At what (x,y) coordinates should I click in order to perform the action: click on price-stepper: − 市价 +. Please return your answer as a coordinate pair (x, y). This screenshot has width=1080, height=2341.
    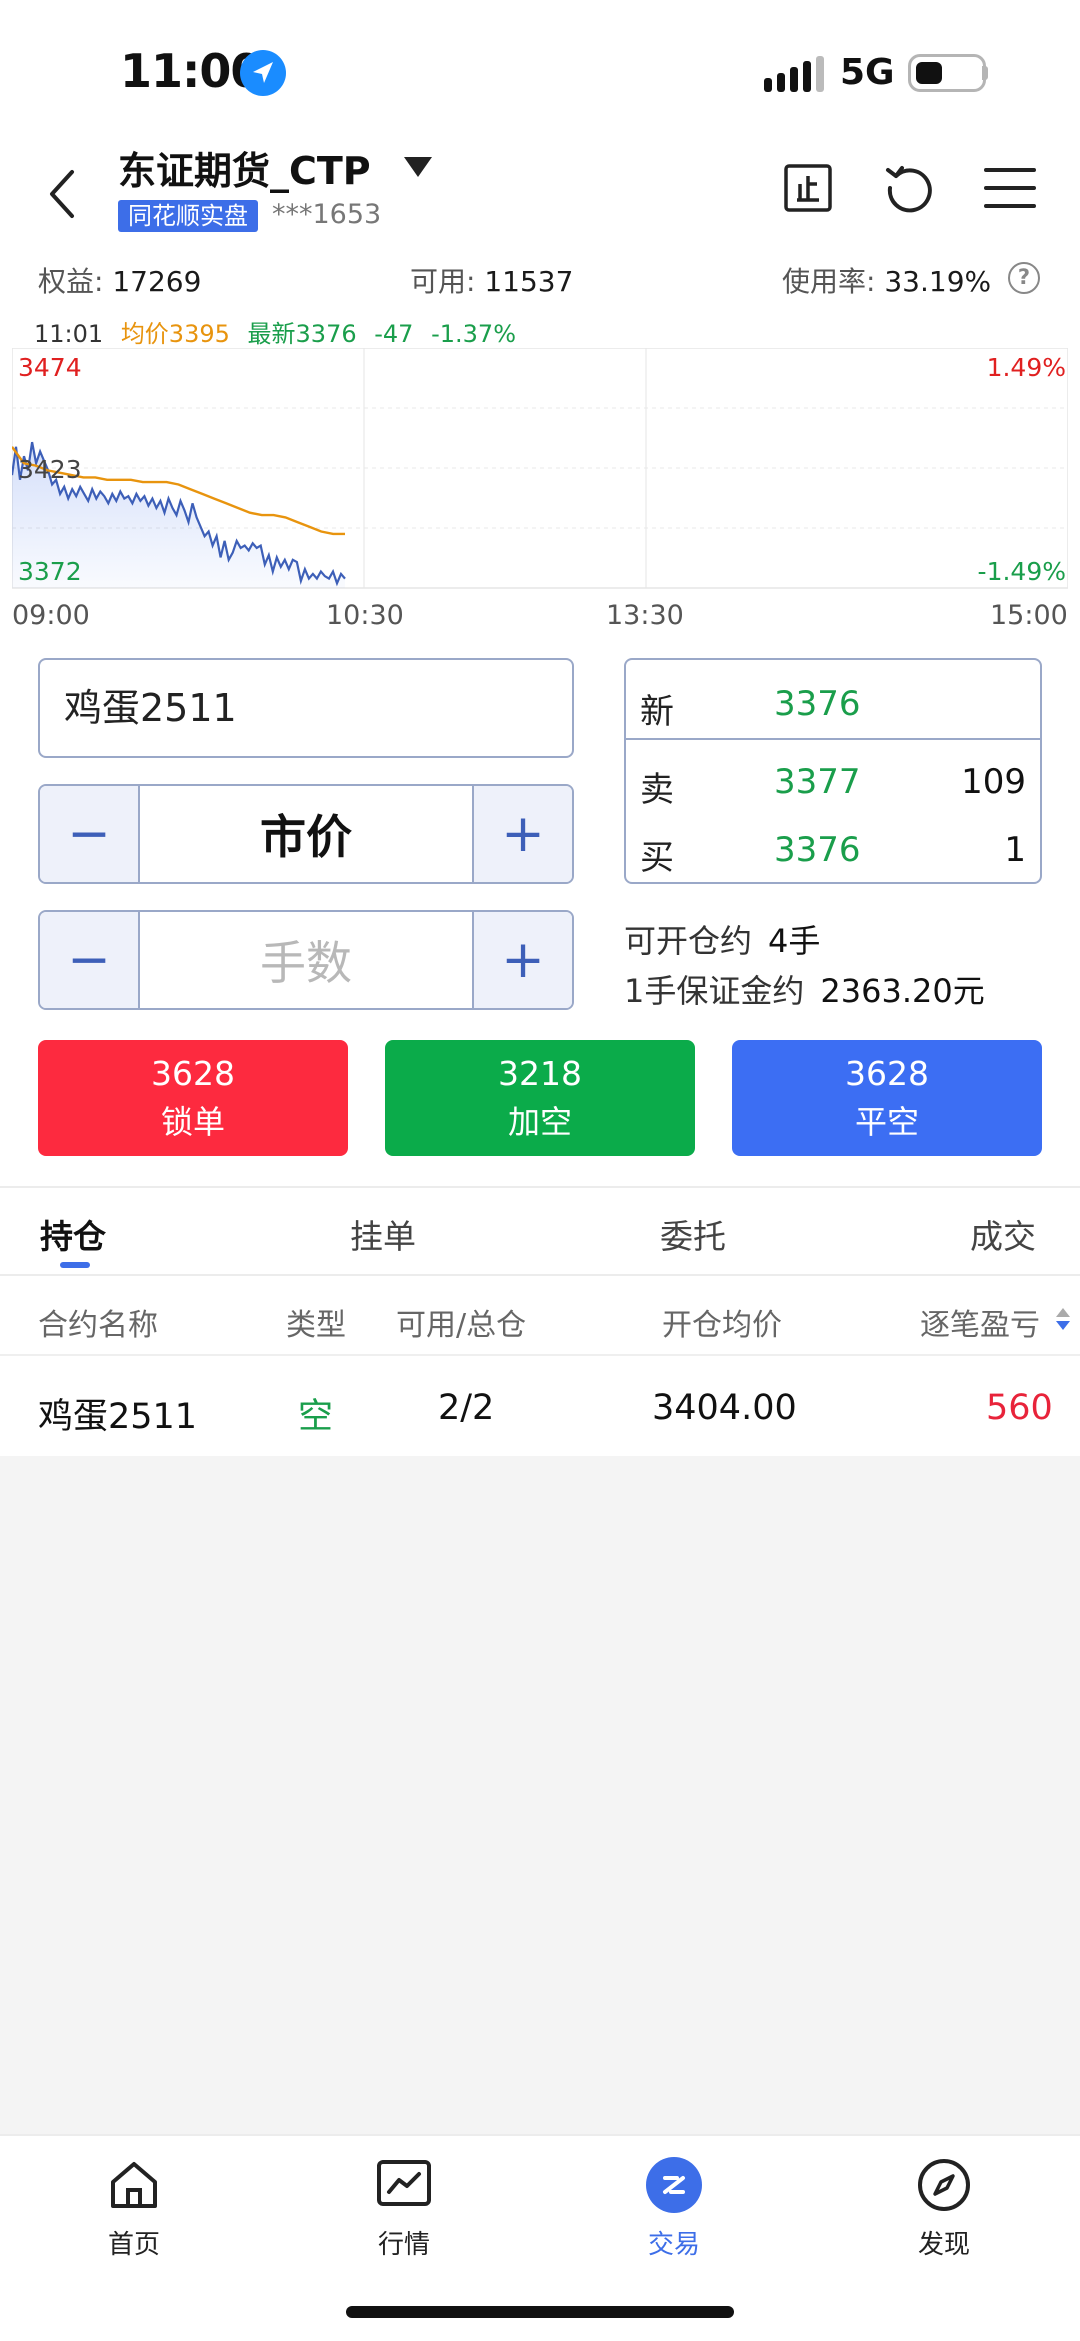
    Looking at the image, I should click on (306, 834).